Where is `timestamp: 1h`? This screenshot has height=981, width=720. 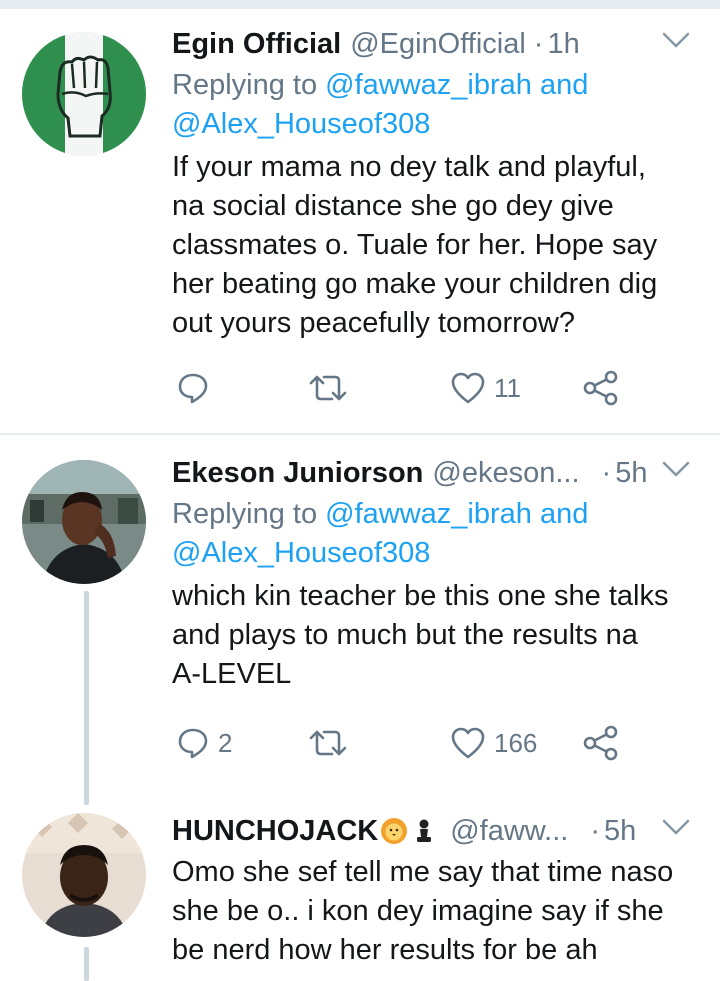
timestamp: 1h is located at coordinates (563, 44).